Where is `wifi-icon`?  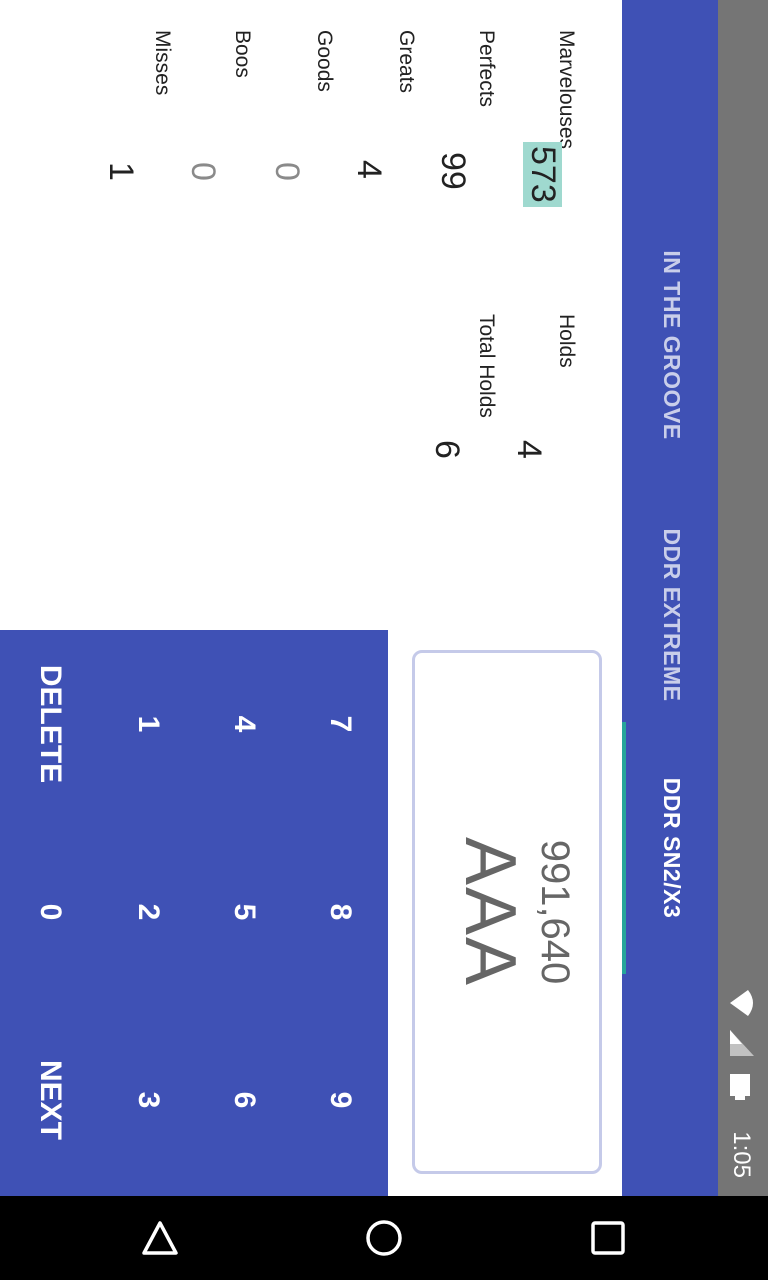 wifi-icon is located at coordinates (741, 1003).